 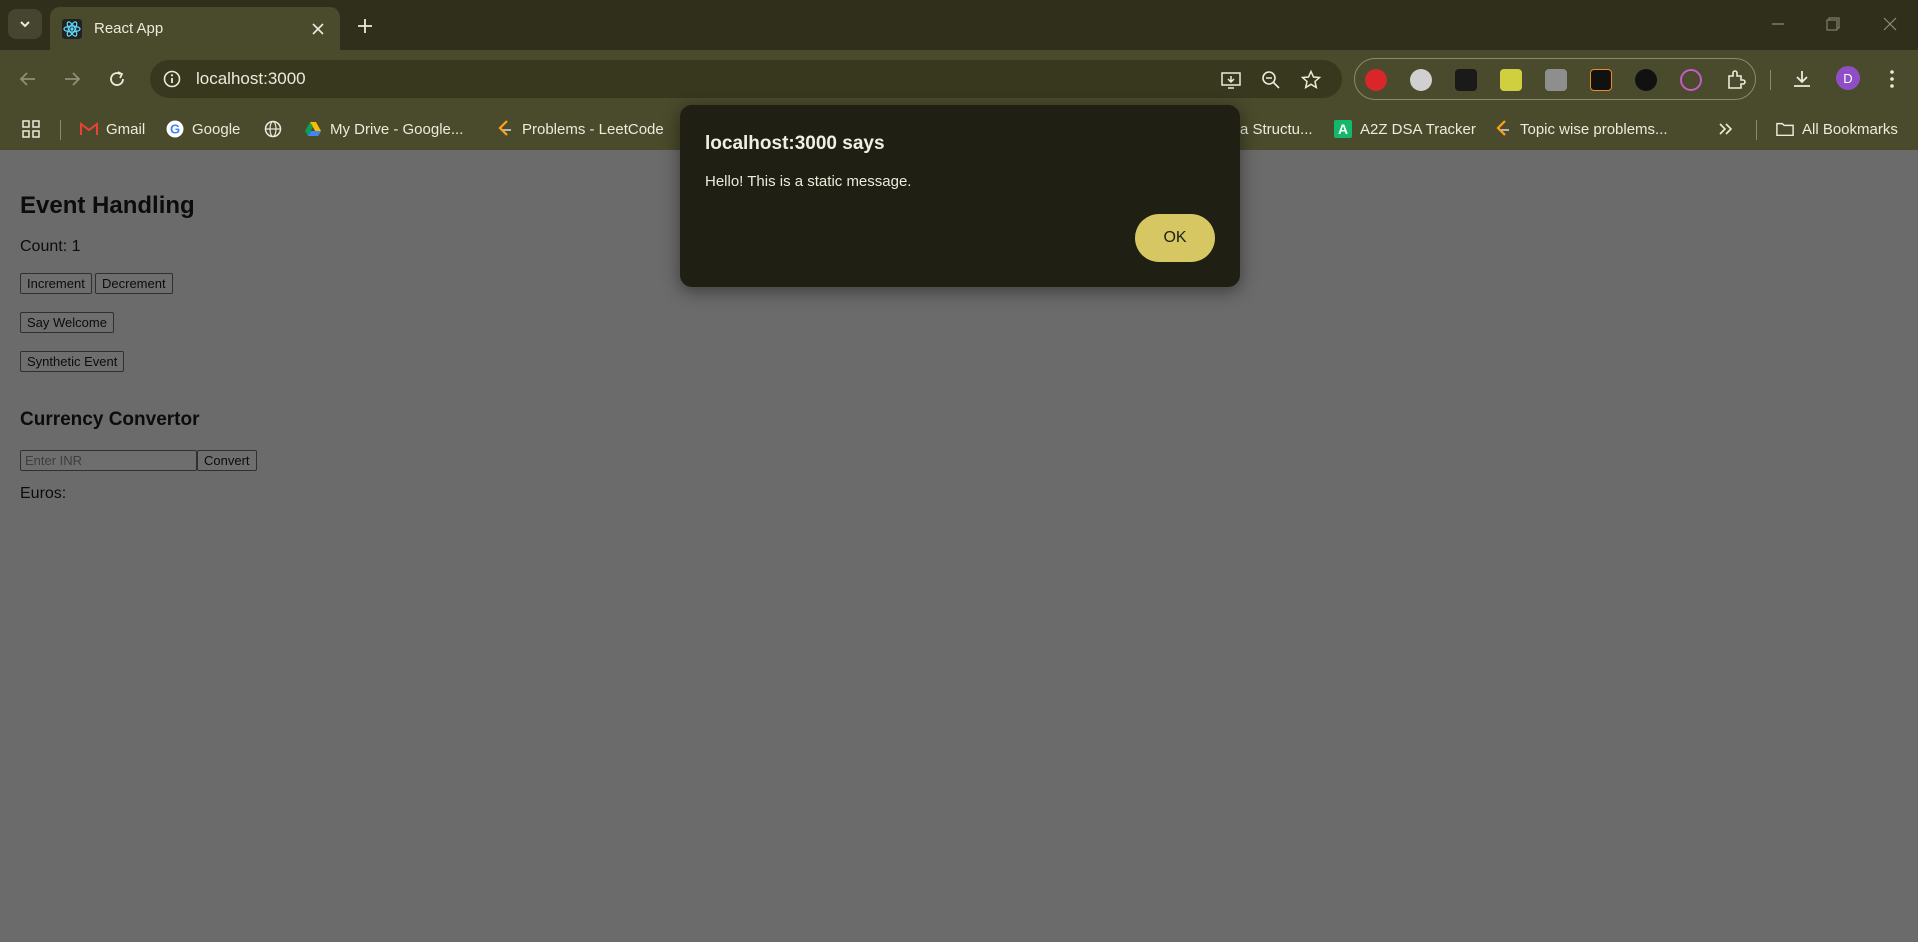 I want to click on more-bookmarks-icon, so click(x=1726, y=129).